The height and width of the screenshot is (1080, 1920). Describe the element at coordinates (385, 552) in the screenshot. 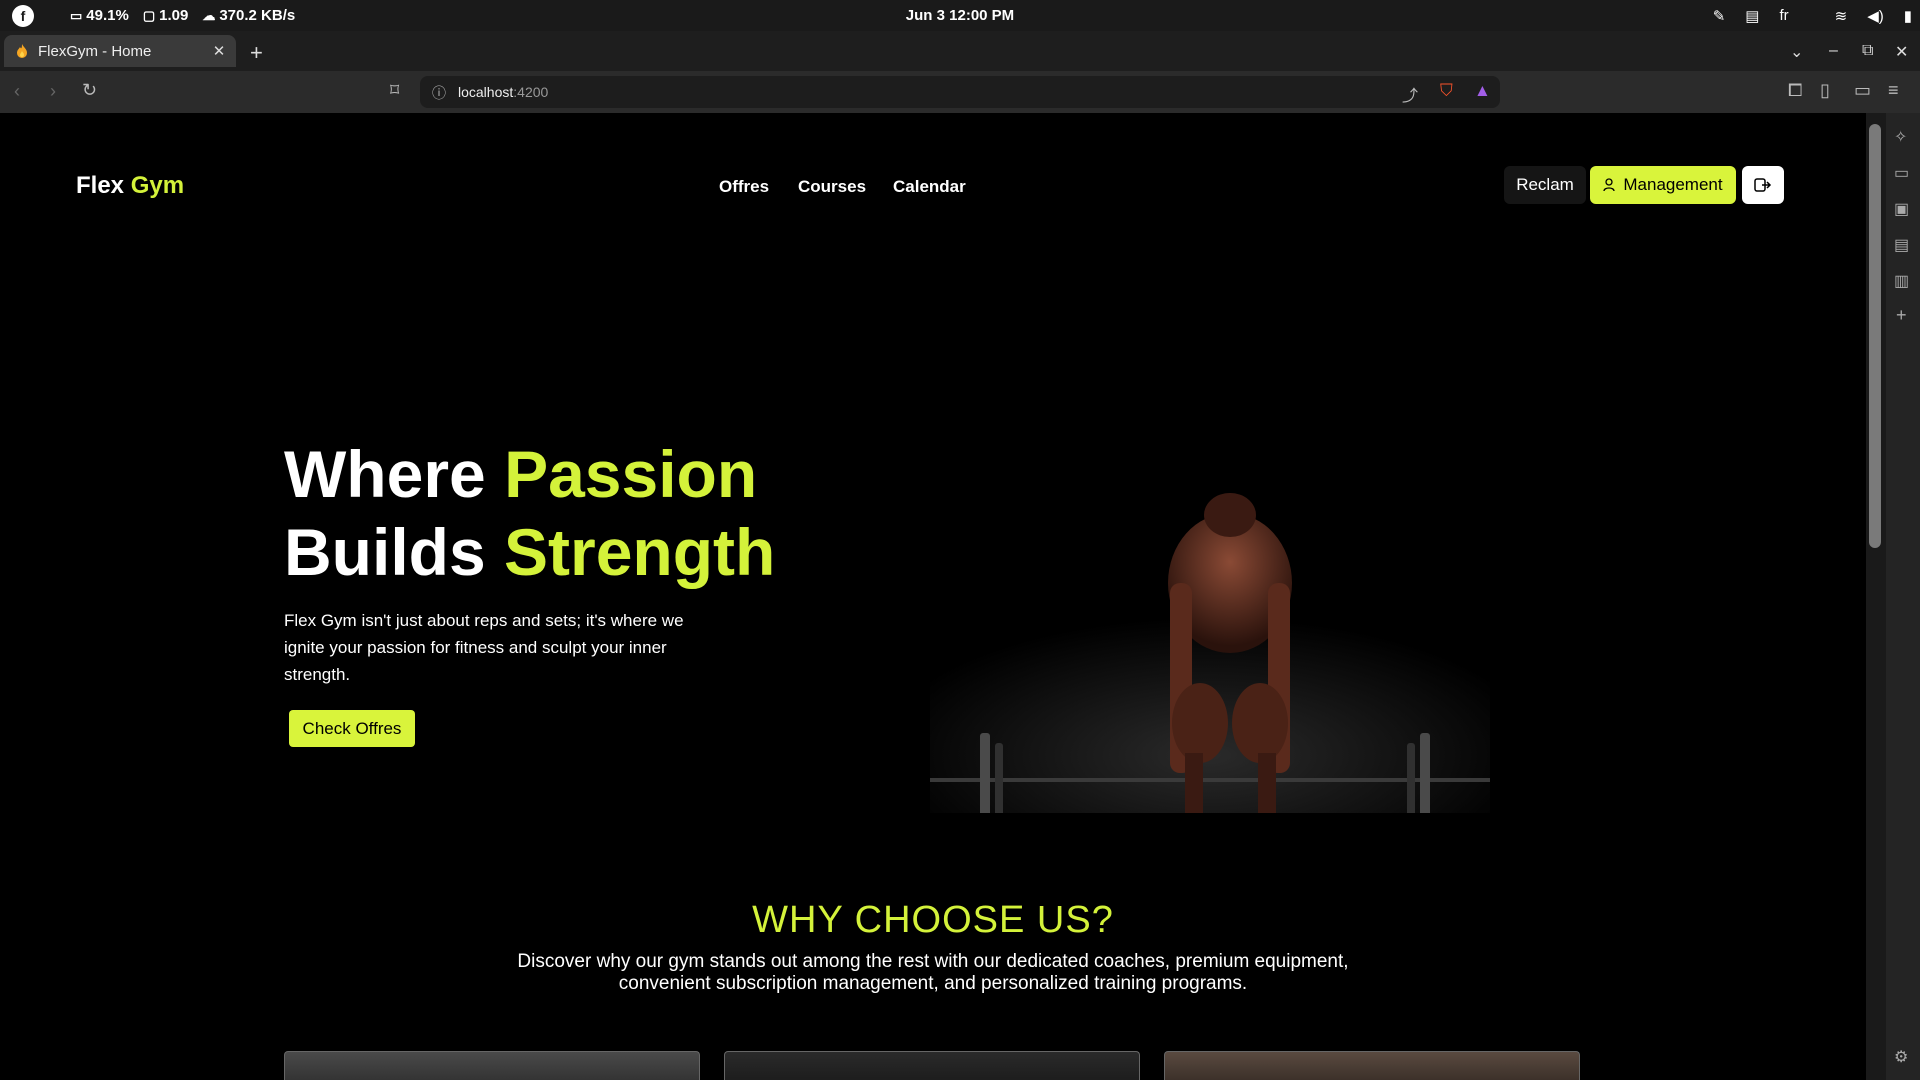

I see `hero-word-builds: Builds` at that location.